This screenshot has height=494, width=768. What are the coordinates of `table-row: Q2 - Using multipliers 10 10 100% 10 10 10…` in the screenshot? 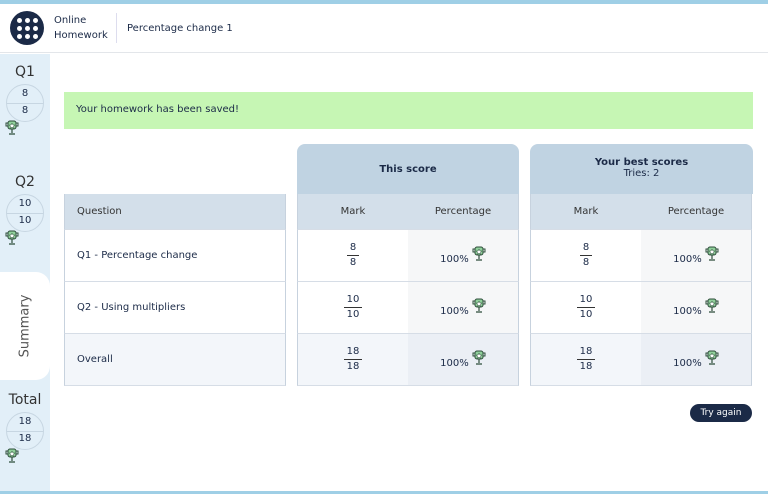 It's located at (408, 308).